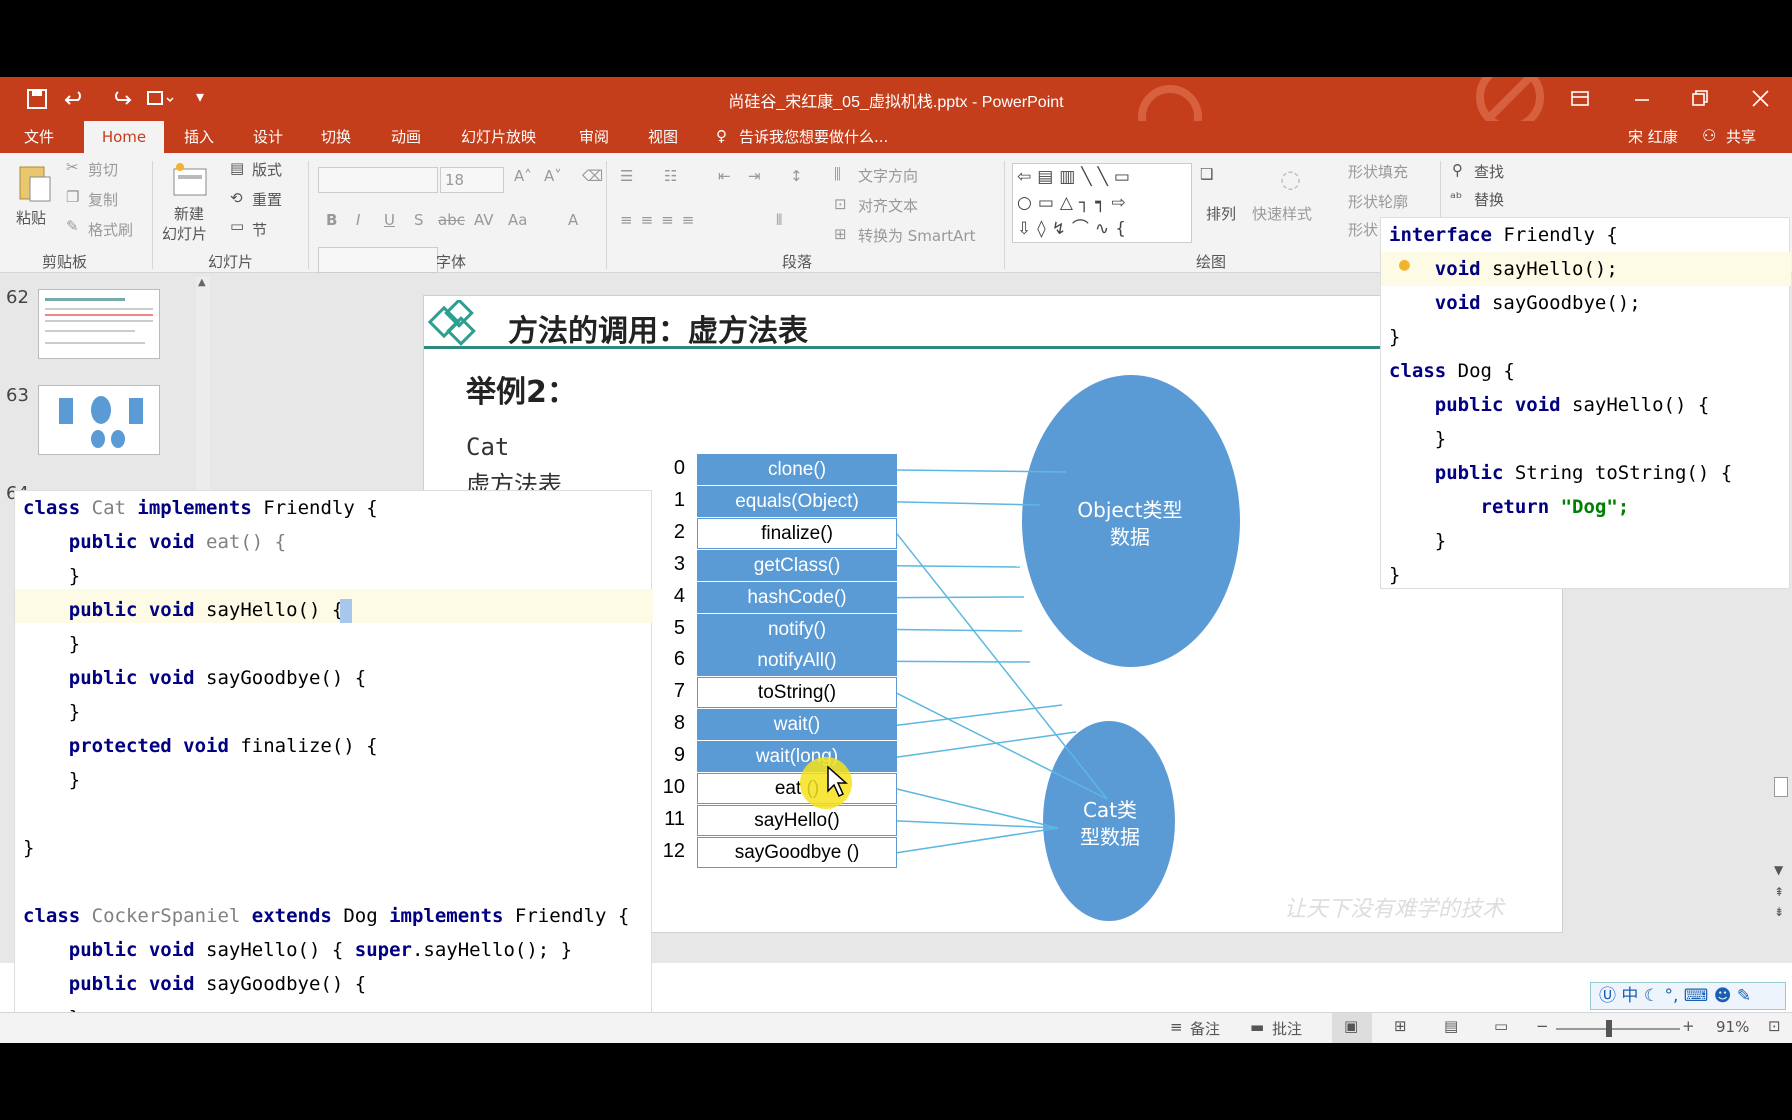  What do you see at coordinates (1257, 1027) in the screenshot?
I see `comments-icon: ▬` at bounding box center [1257, 1027].